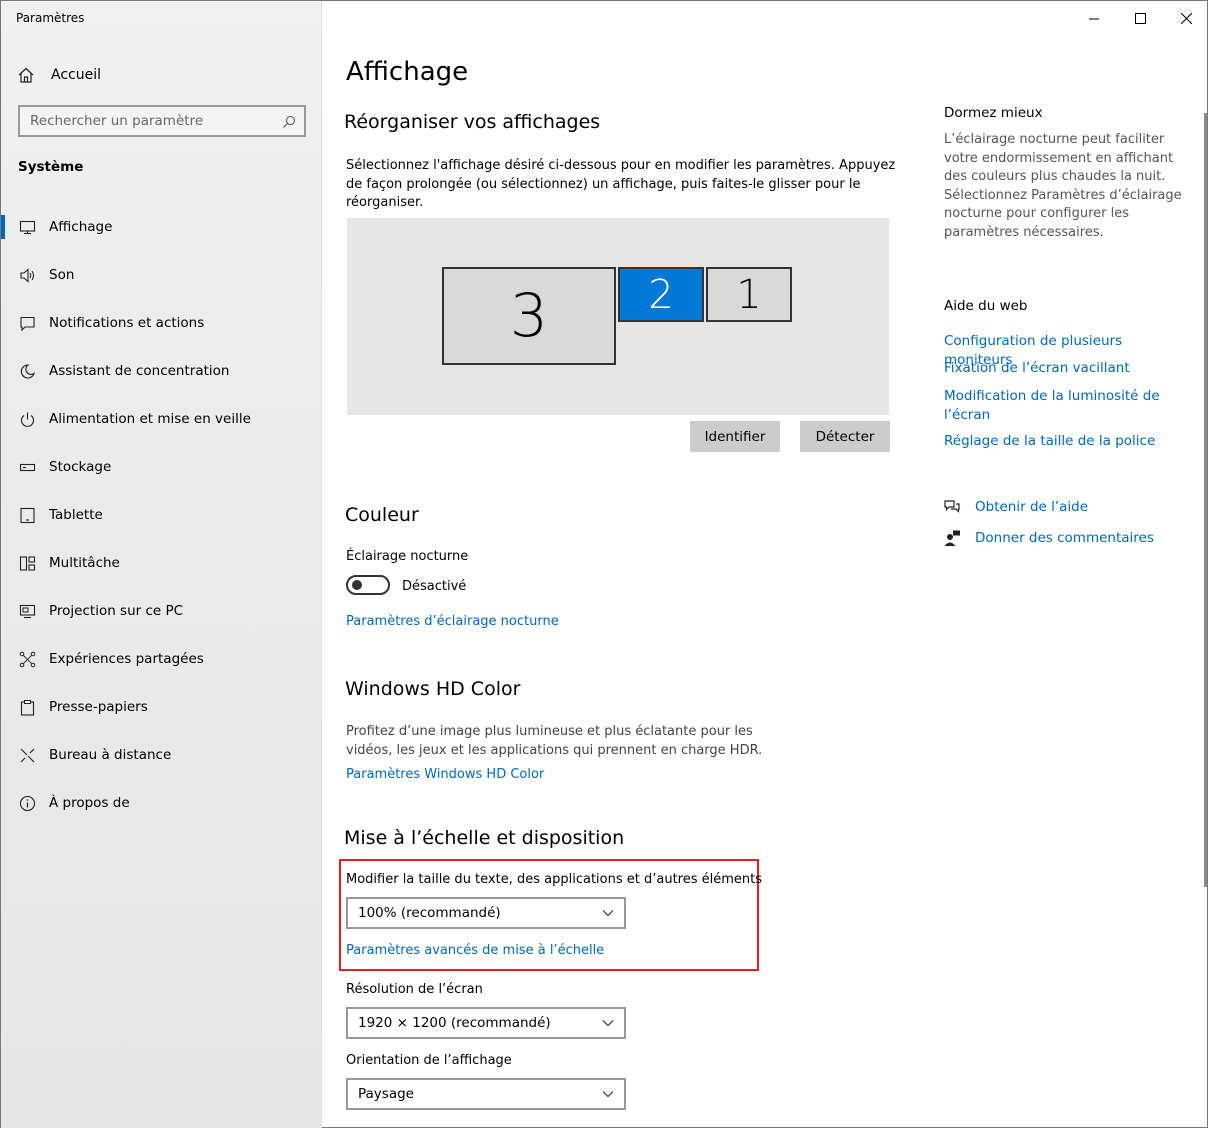  Describe the element at coordinates (110, 755) in the screenshot. I see `sidebar-item-label: Bureau à distance` at that location.